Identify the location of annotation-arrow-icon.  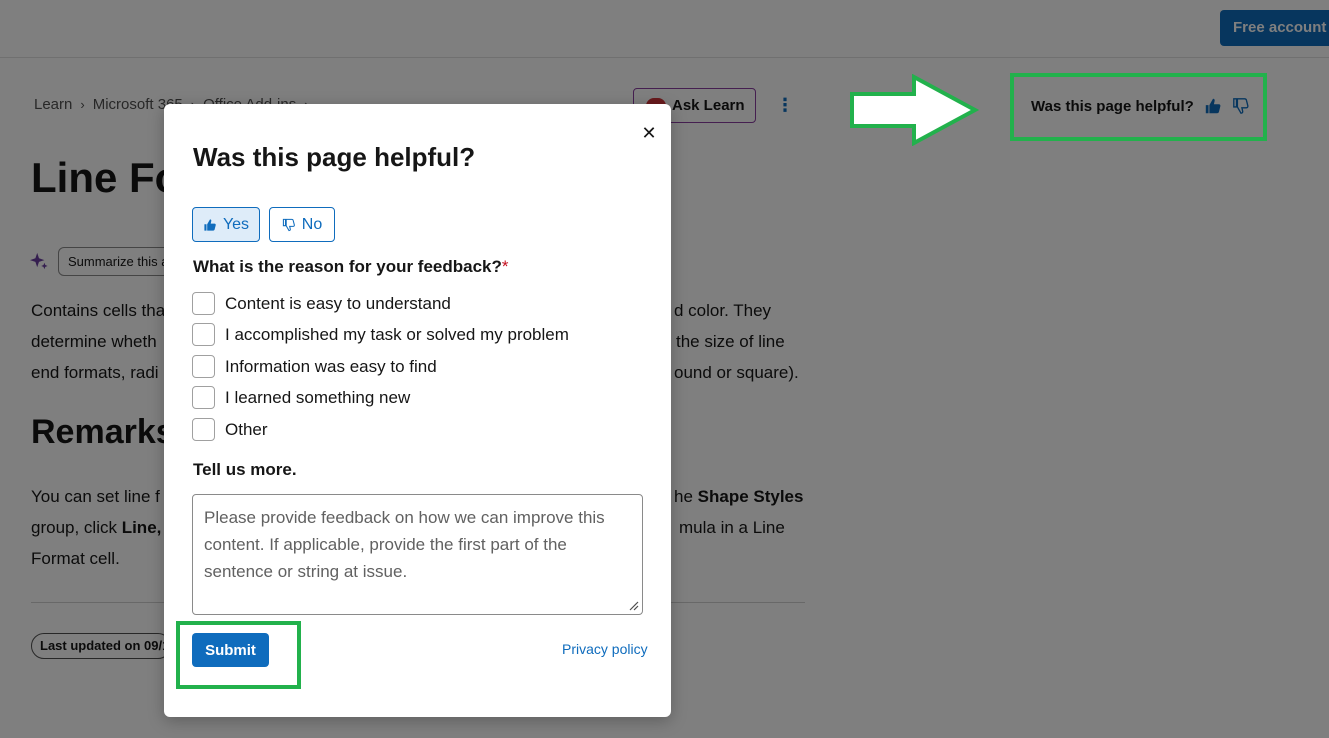
(915, 110).